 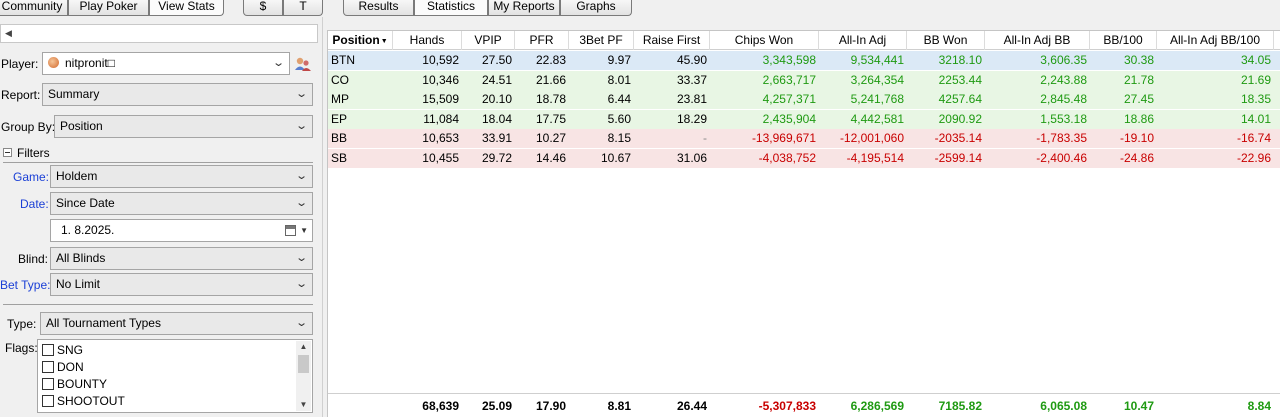 What do you see at coordinates (1215, 40) in the screenshot?
I see `column-header-all-in-adj-bb-100: All-In Adj BB/100` at bounding box center [1215, 40].